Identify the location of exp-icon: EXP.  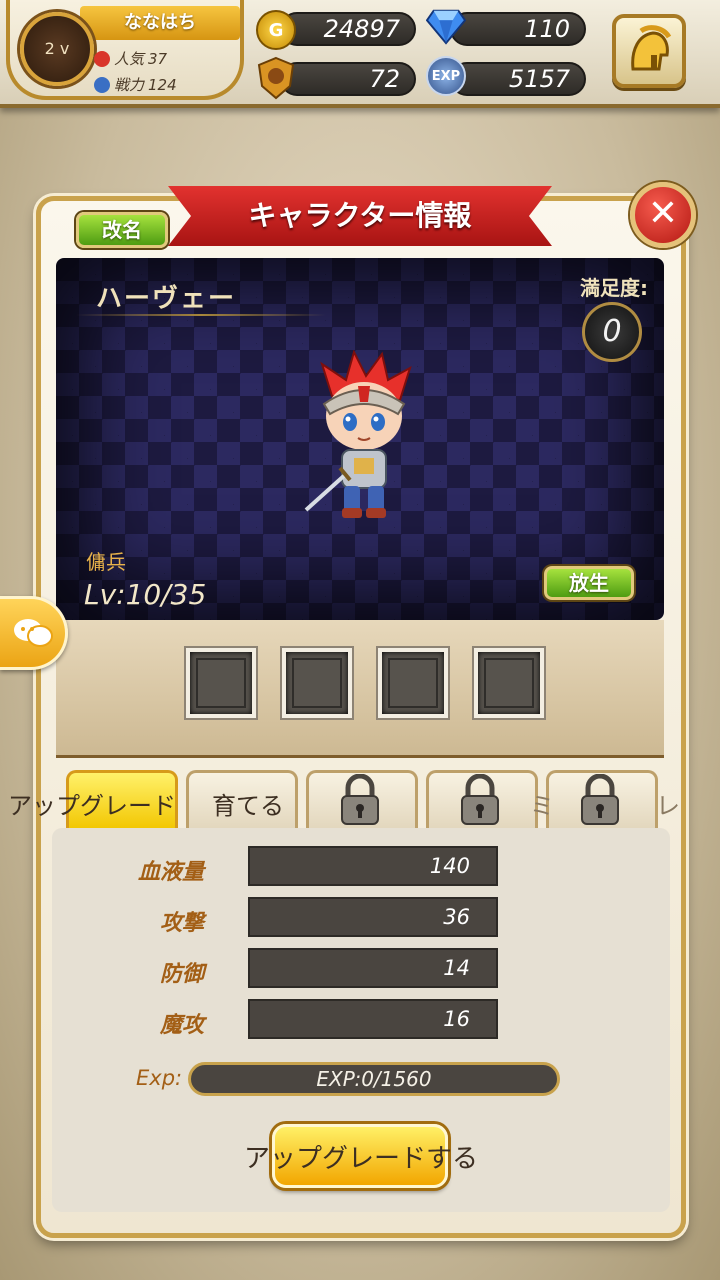
(446, 76).